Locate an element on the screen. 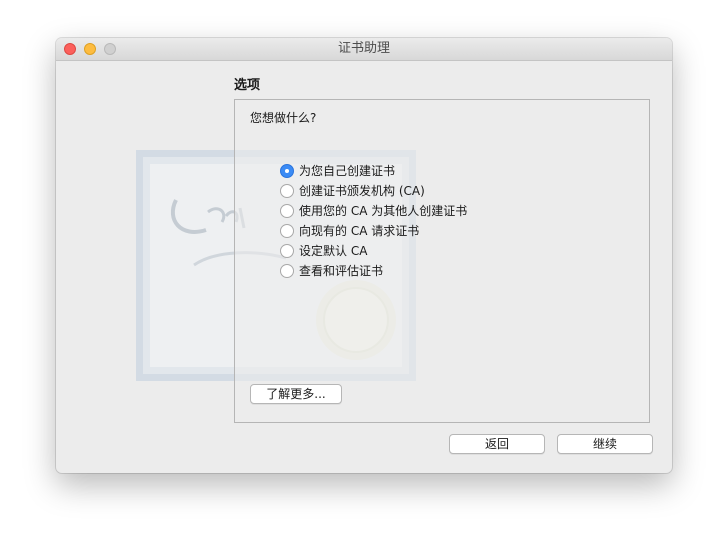  option-request-from-ca: 向现有的 CA 请求证书 is located at coordinates (373, 231).